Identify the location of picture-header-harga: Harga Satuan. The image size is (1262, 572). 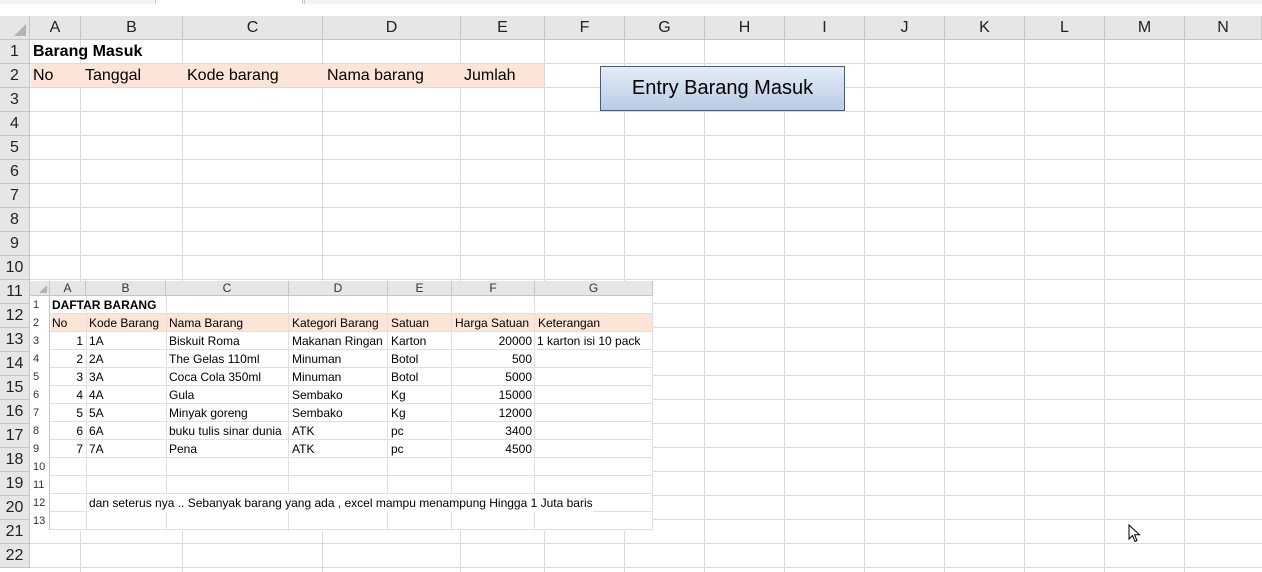
(492, 323).